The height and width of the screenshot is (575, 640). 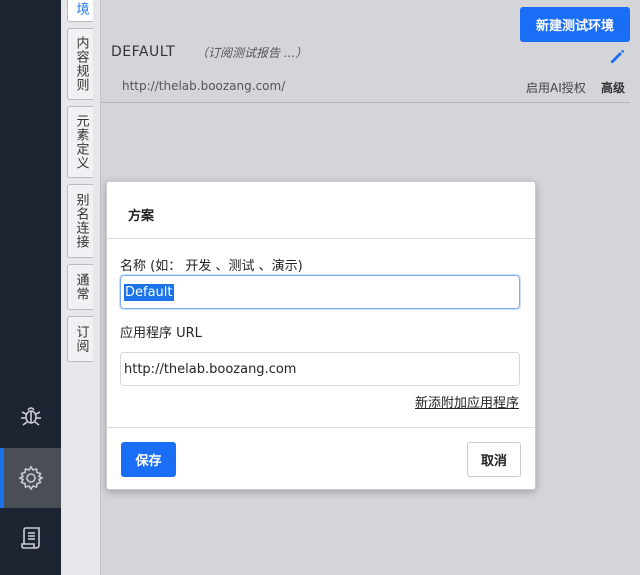 I want to click on dialog-footer-divider, so click(x=321, y=427).